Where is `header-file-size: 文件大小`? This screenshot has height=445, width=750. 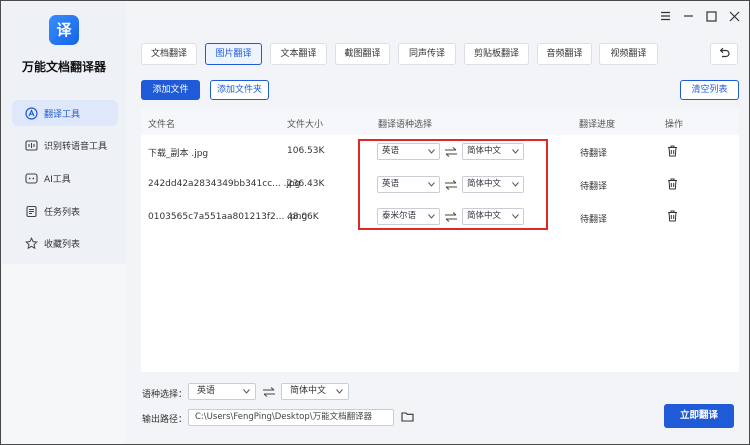
header-file-size: 文件大小 is located at coordinates (305, 125).